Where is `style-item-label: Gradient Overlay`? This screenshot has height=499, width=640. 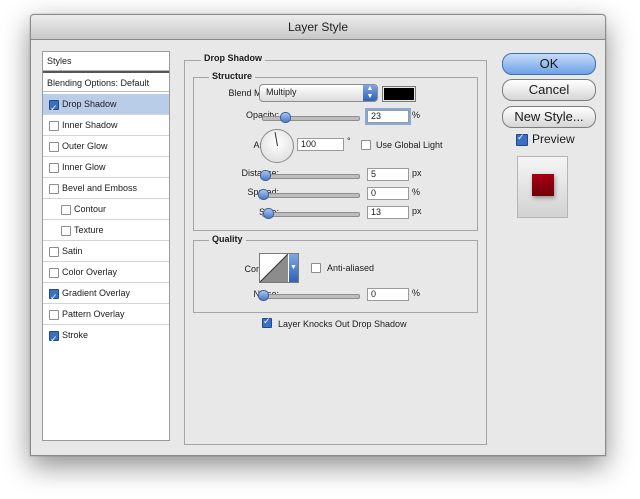 style-item-label: Gradient Overlay is located at coordinates (96, 293).